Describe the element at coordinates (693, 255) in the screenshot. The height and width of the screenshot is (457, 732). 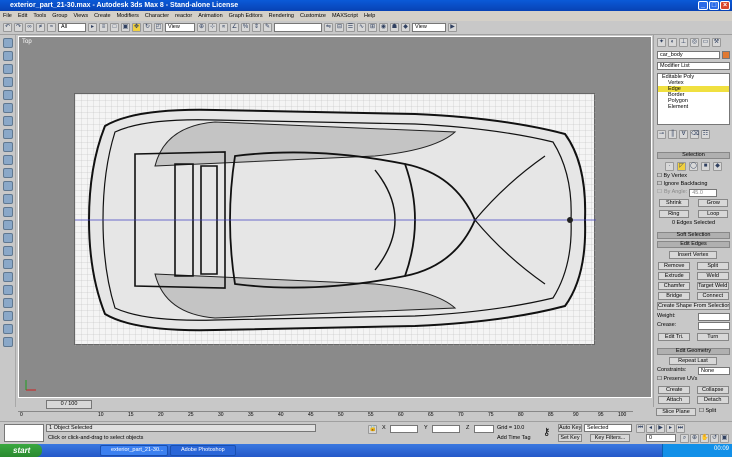
I see `insert-vertex-button: Insert Vertex` at that location.